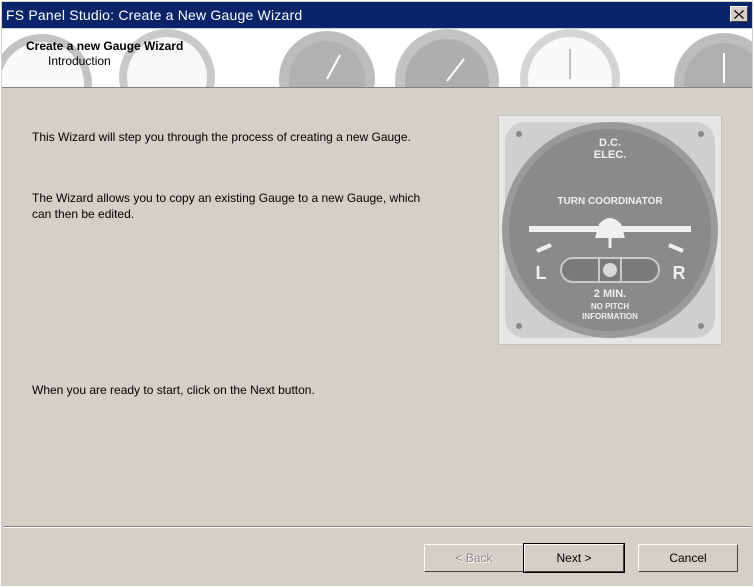 This screenshot has height=587, width=754. What do you see at coordinates (688, 558) in the screenshot?
I see `cancel-button: Cancel` at bounding box center [688, 558].